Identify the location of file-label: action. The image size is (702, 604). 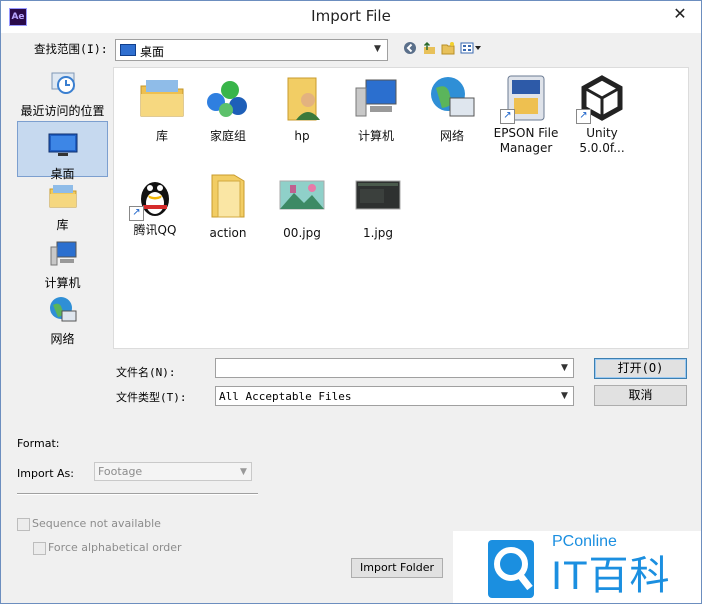
(228, 233).